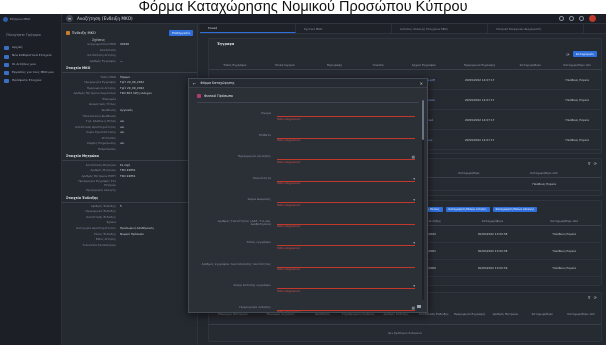 The width and height of the screenshot is (606, 345). Describe the element at coordinates (30, 81) in the screenshot. I see `sidebar-item-recent: Πρόσφατα Στοιχεία` at that location.